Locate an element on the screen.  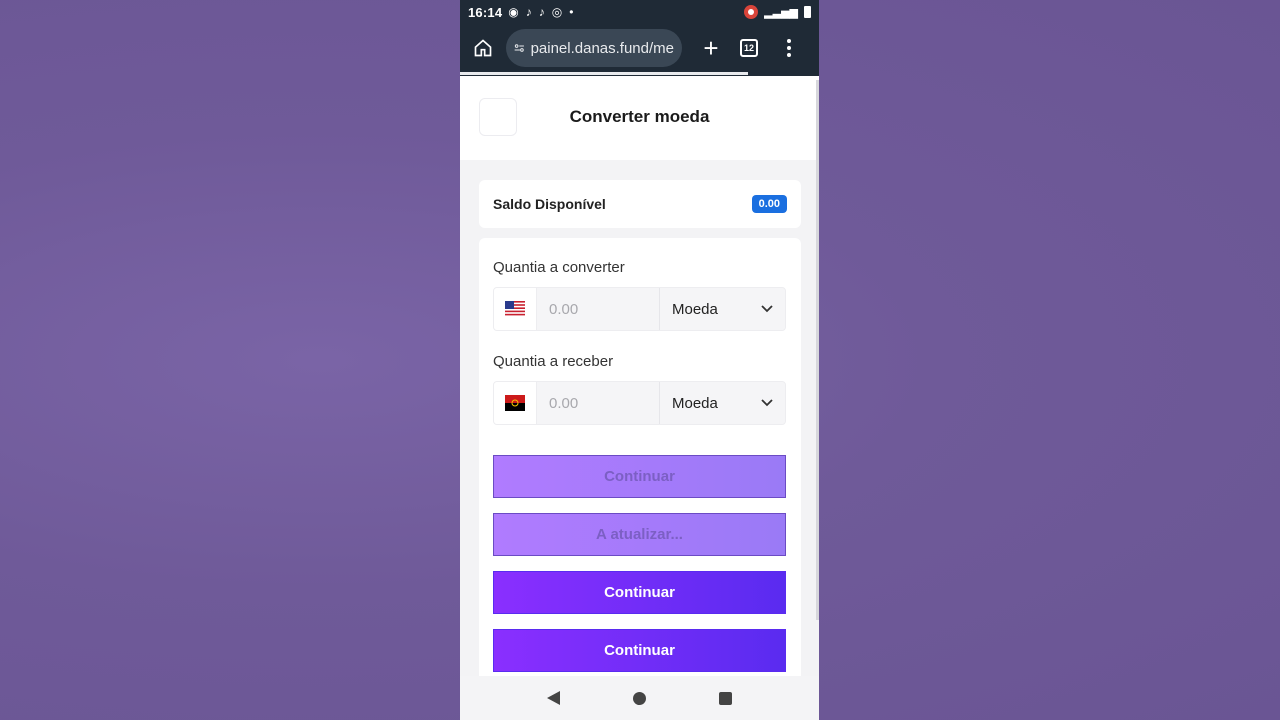
instagram-icon: ◎ is located at coordinates (557, 12).